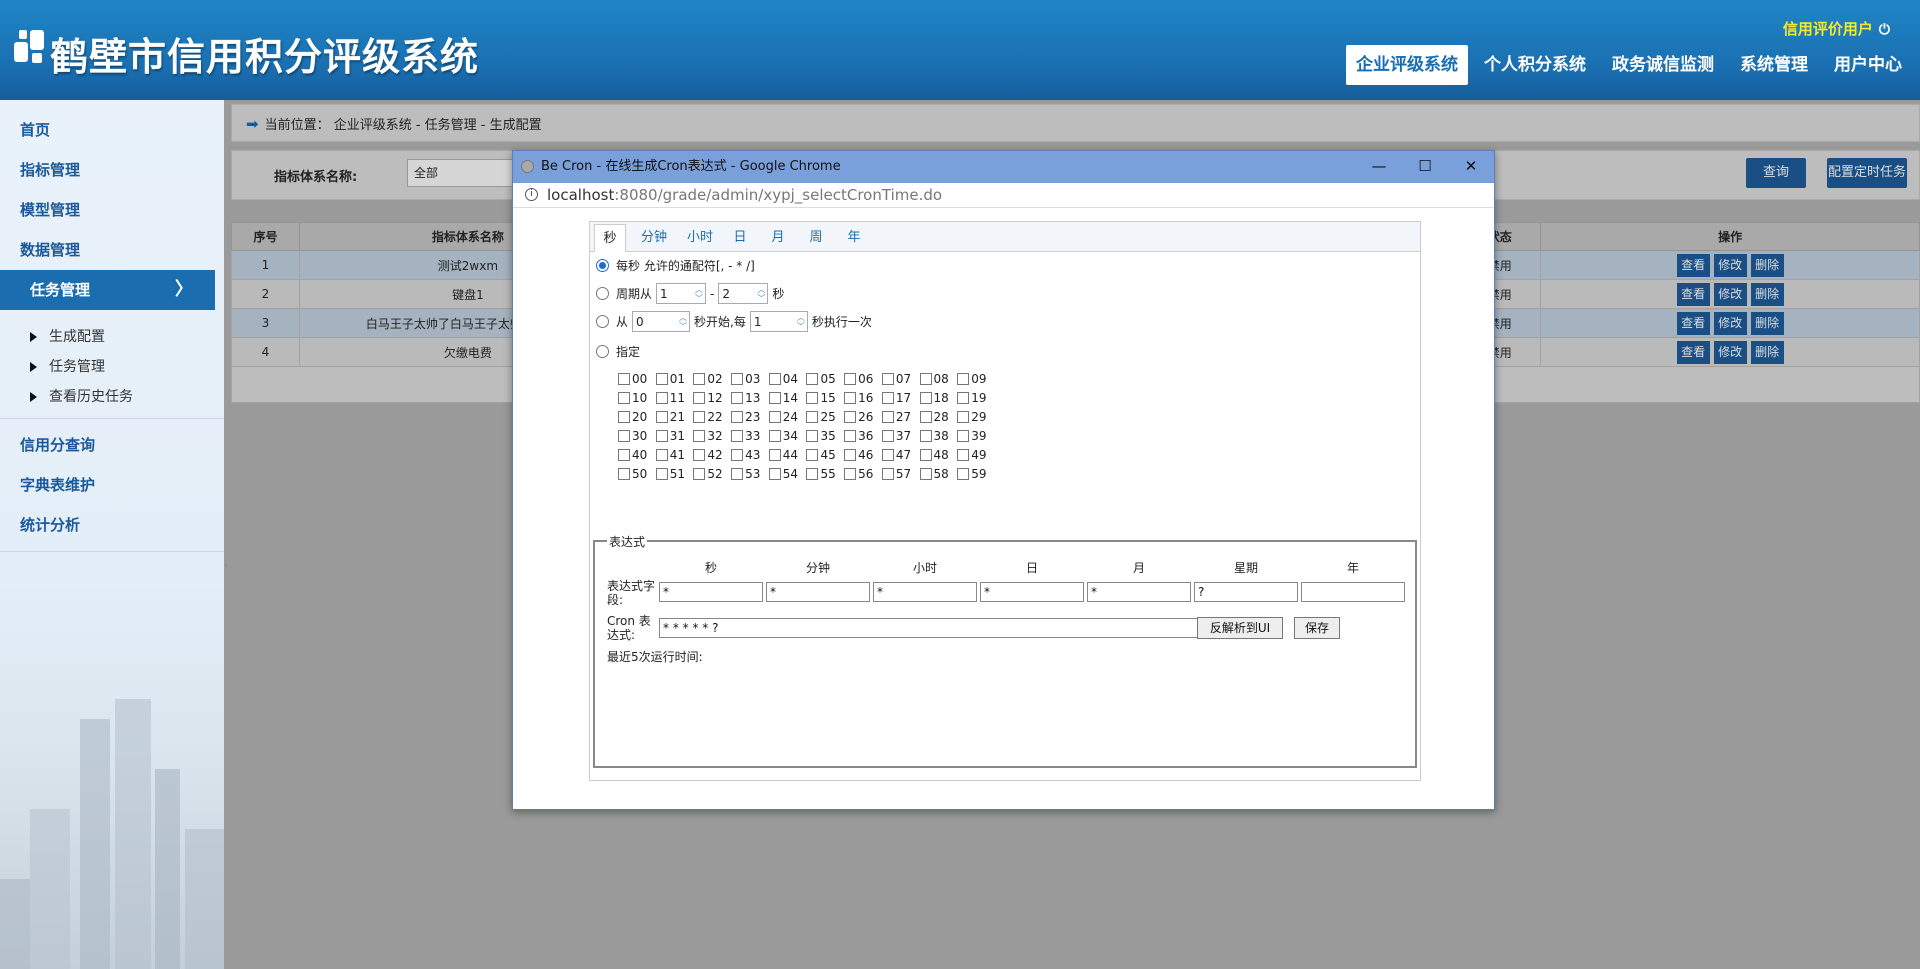 This screenshot has width=1920, height=969. What do you see at coordinates (112, 367) in the screenshot?
I see `sidebar-sub-task-manage: 任务管理` at bounding box center [112, 367].